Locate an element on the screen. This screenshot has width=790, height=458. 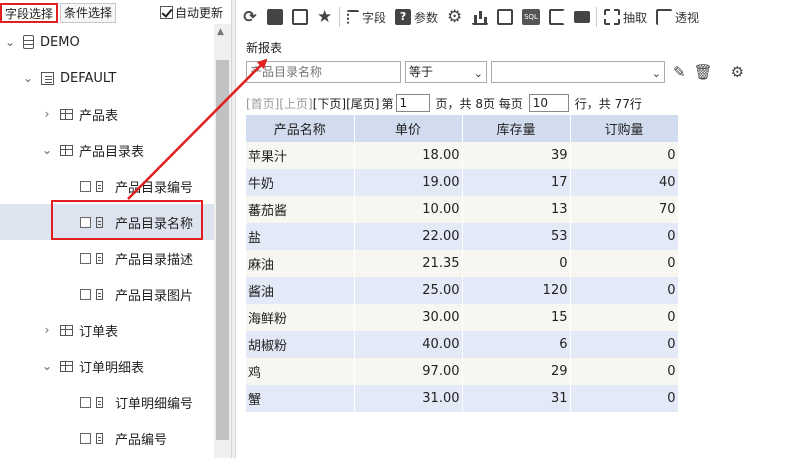
save-as-button is located at coordinates (300, 17).